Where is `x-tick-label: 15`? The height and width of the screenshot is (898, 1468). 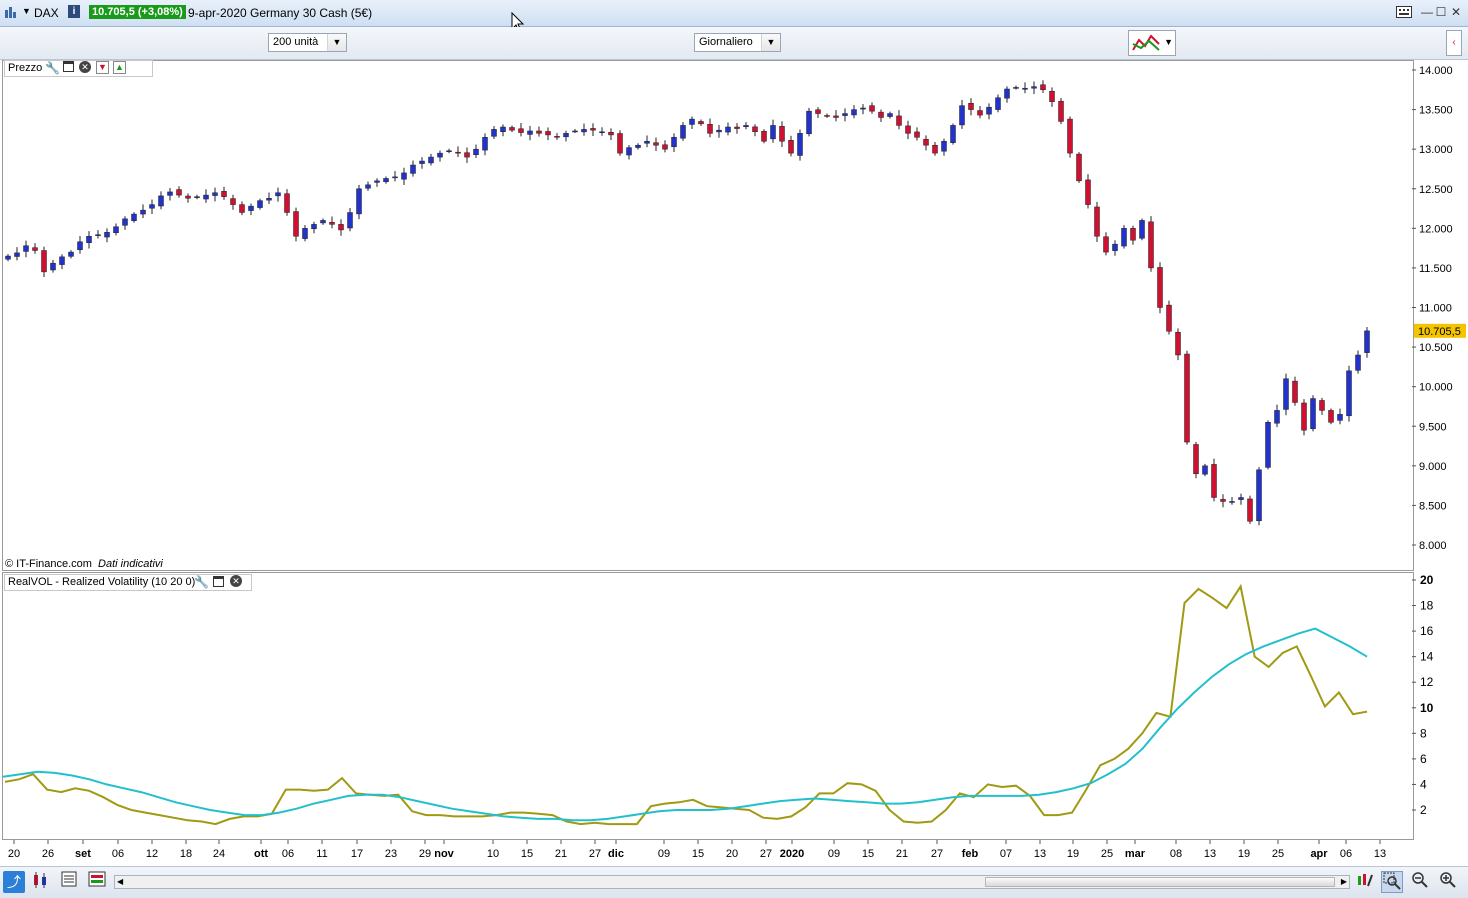
x-tick-label: 15 is located at coordinates (698, 854).